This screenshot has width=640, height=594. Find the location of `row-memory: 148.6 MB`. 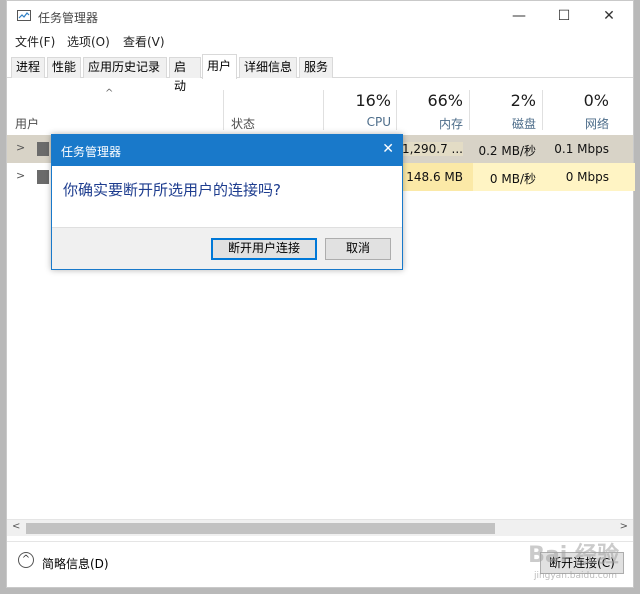

row-memory: 148.6 MB is located at coordinates (434, 177).